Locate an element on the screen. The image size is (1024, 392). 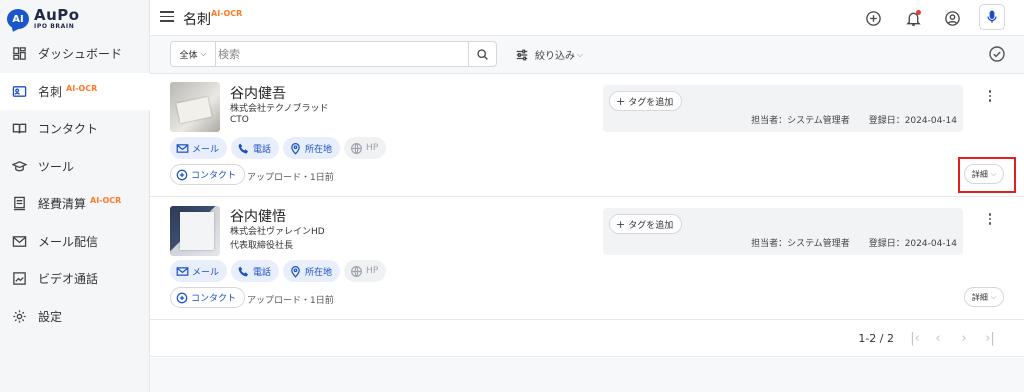
search-toolbar: 全体 ⌵ 絞り込み ⌵ is located at coordinates (587, 55).